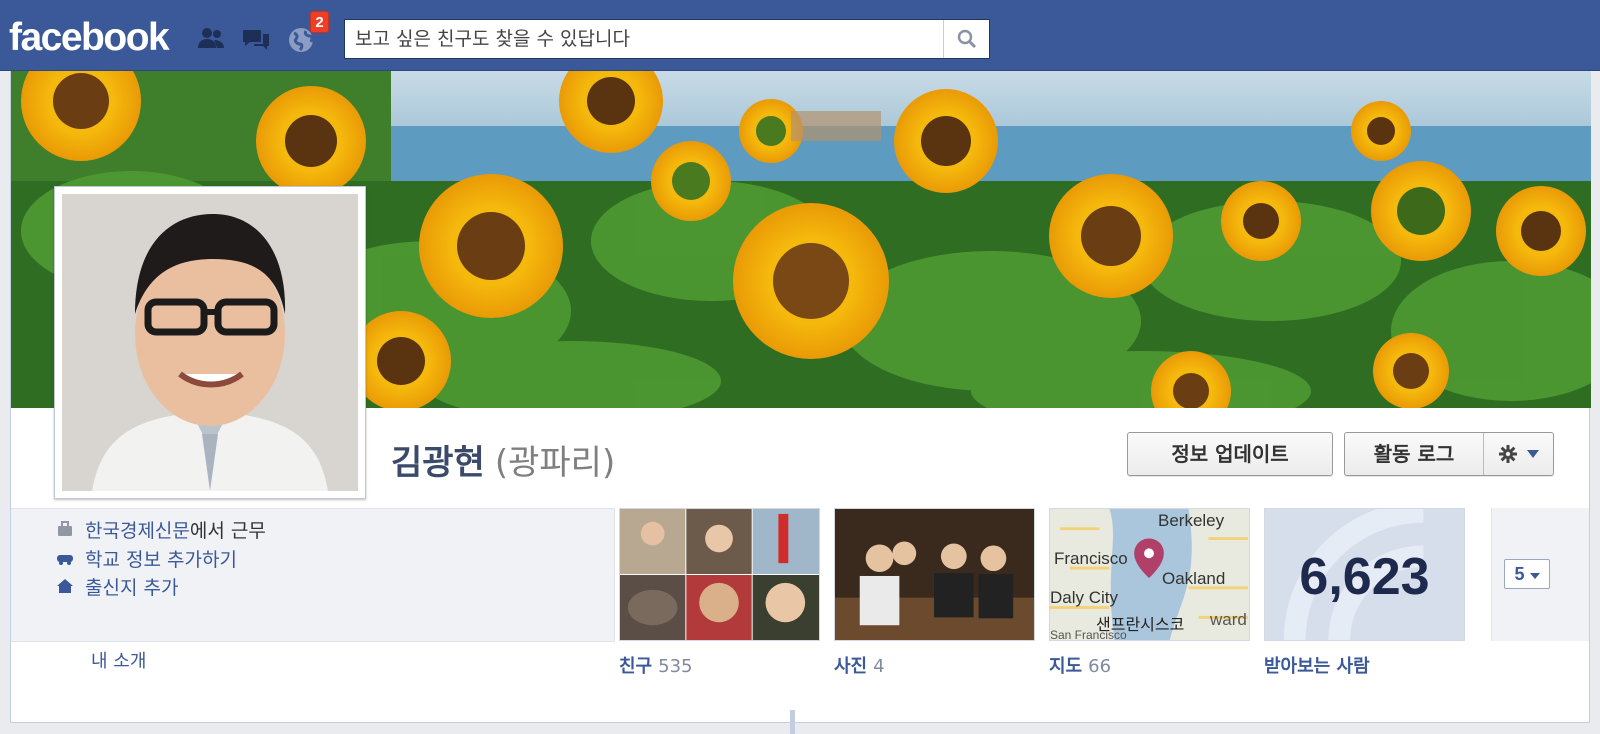  I want to click on about-link: 내 소개, so click(118, 660).